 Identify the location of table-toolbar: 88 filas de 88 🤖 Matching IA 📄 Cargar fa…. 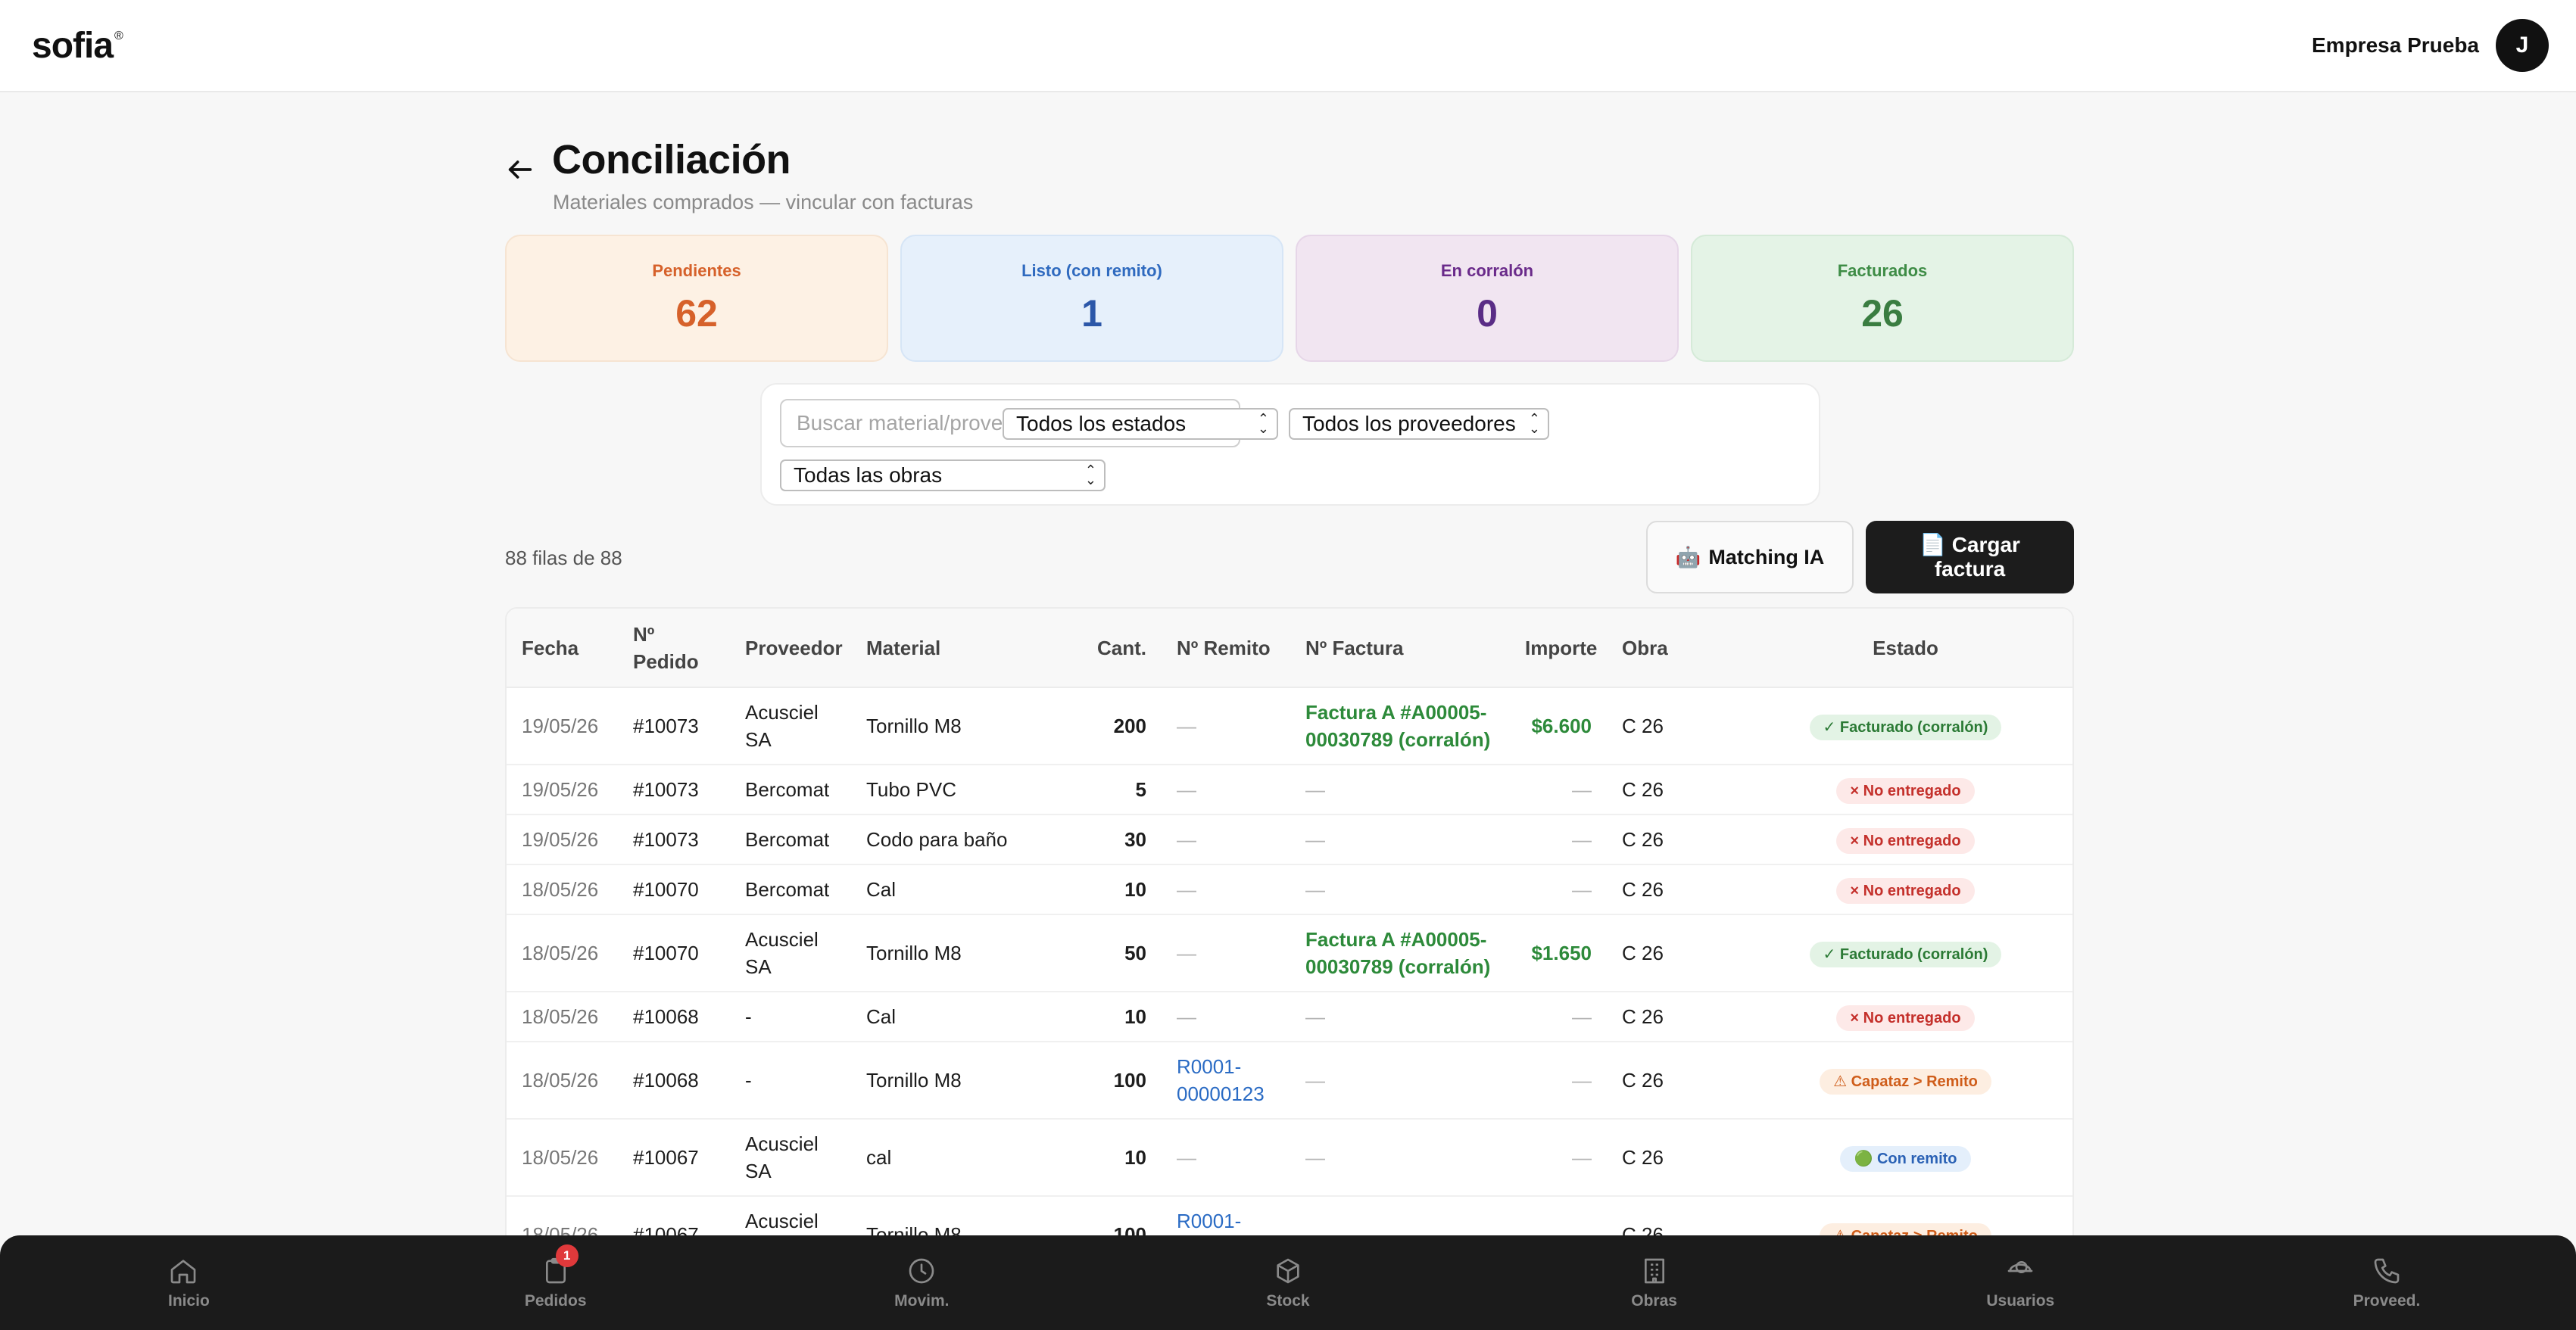
(1289, 557).